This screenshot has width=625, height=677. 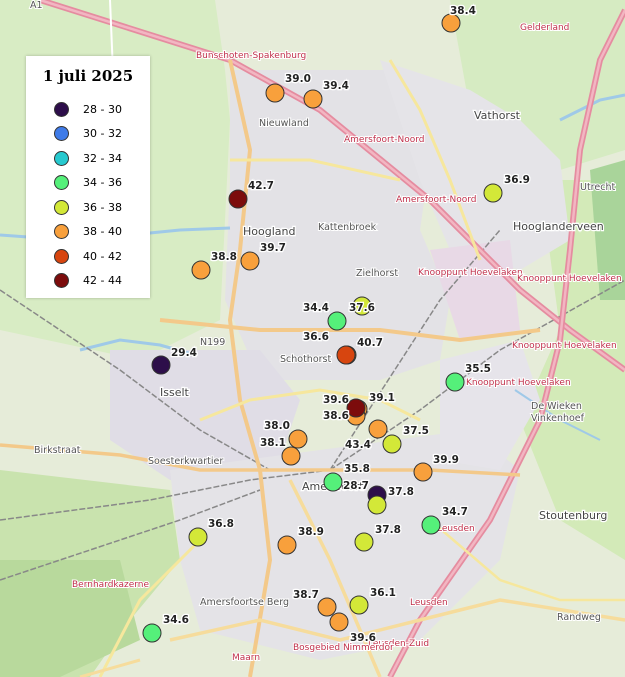 I want to click on measurement-label: 35.8, so click(x=357, y=469).